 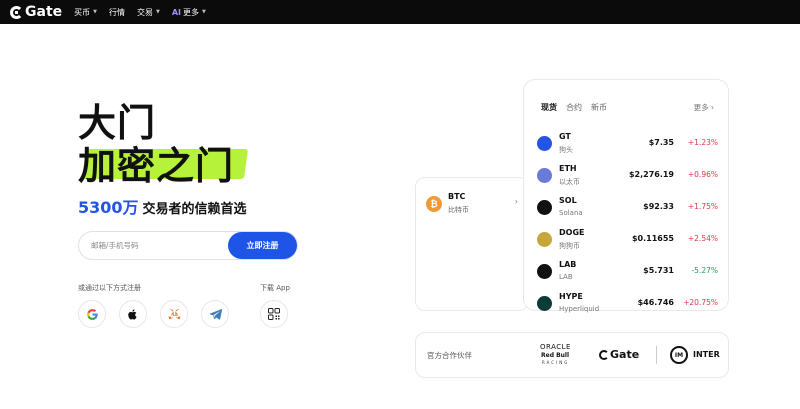 I want to click on email-phone-input, so click(x=151, y=245).